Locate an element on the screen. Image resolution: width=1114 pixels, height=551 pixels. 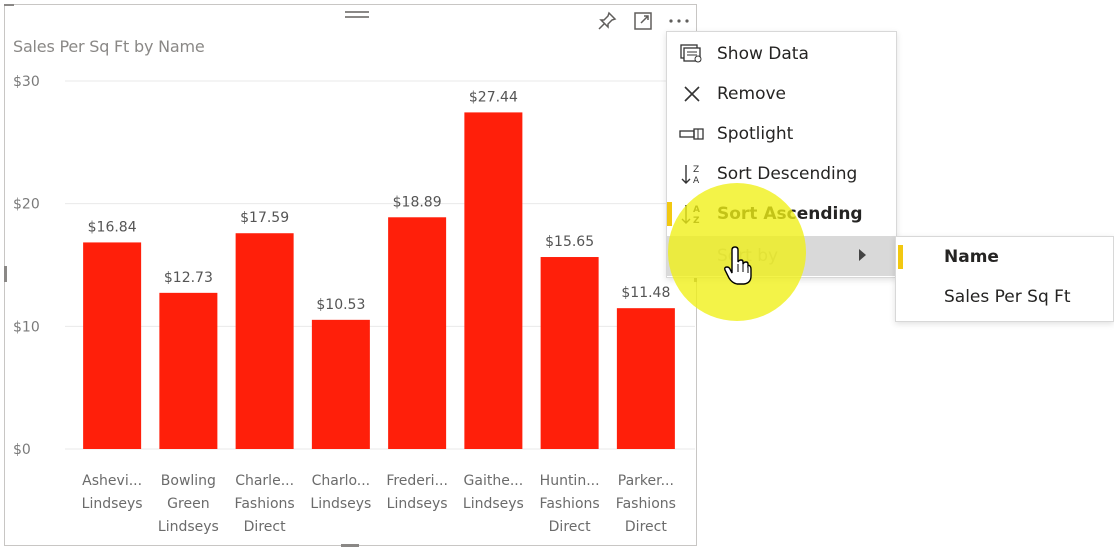
y-tick-label: $0 is located at coordinates (22, 450).